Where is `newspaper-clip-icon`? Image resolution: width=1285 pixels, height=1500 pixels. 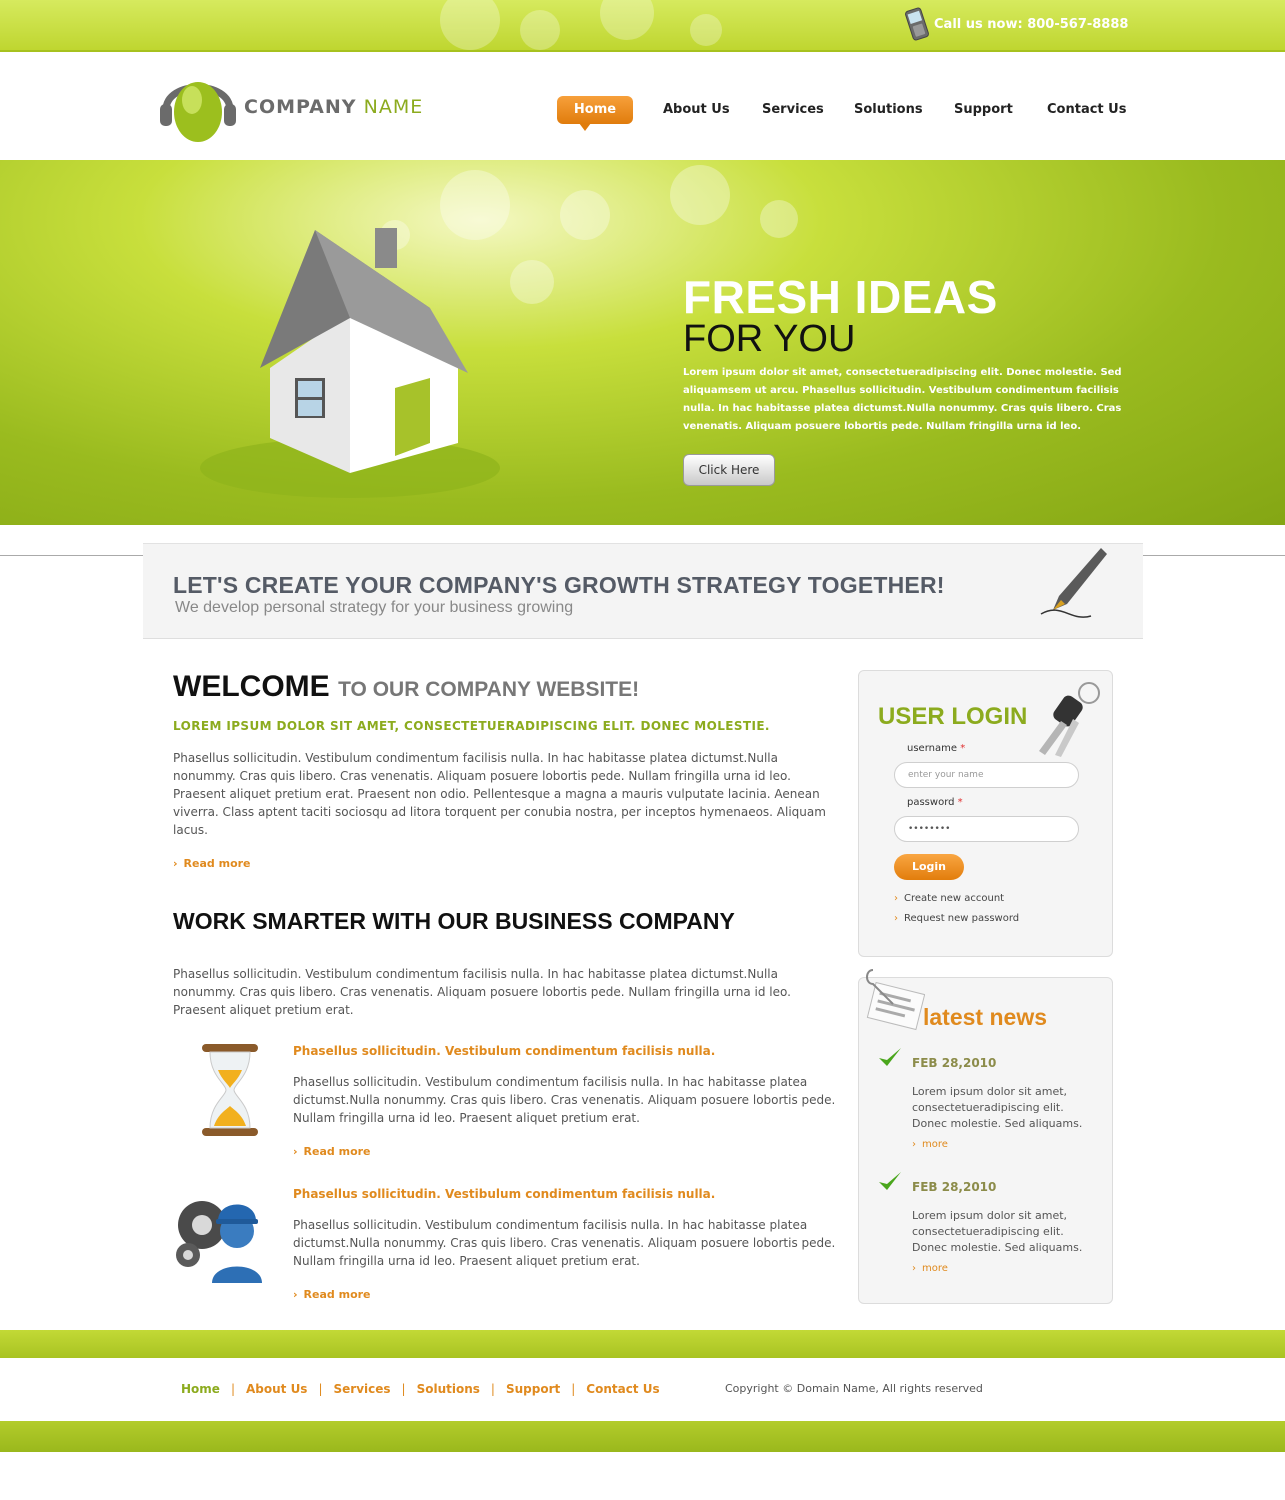 newspaper-clip-icon is located at coordinates (895, 1000).